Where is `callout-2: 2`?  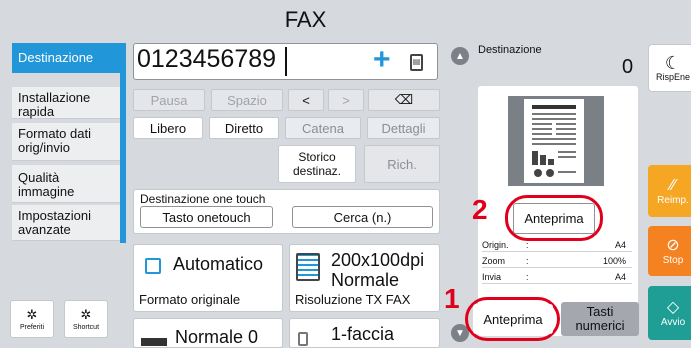
callout-2: 2 is located at coordinates (480, 209).